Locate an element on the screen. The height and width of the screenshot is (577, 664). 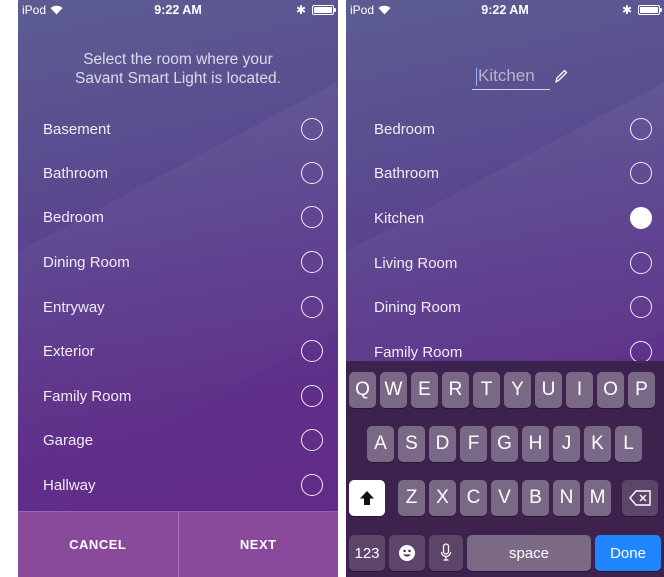
key-r: R is located at coordinates (455, 390).